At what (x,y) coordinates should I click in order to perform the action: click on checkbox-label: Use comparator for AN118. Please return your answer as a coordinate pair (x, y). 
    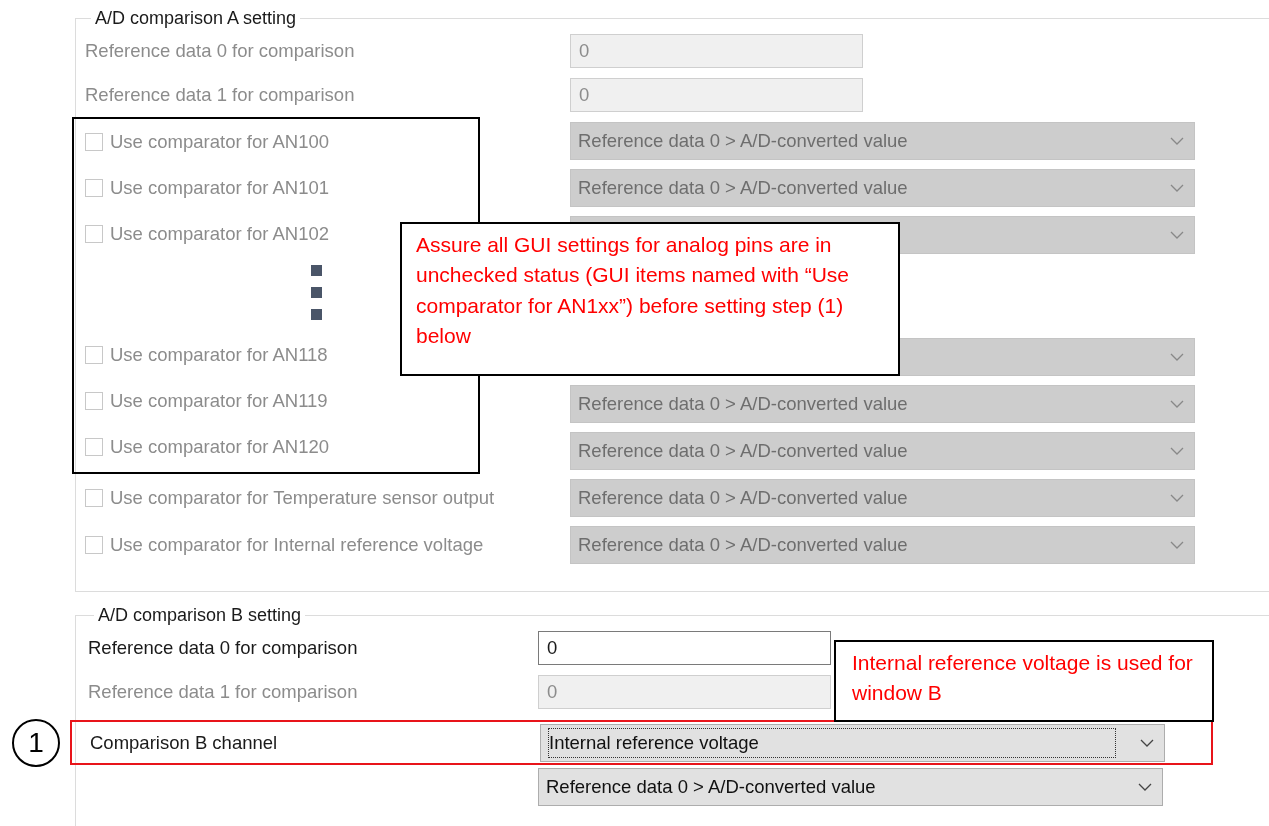
    Looking at the image, I should click on (219, 355).